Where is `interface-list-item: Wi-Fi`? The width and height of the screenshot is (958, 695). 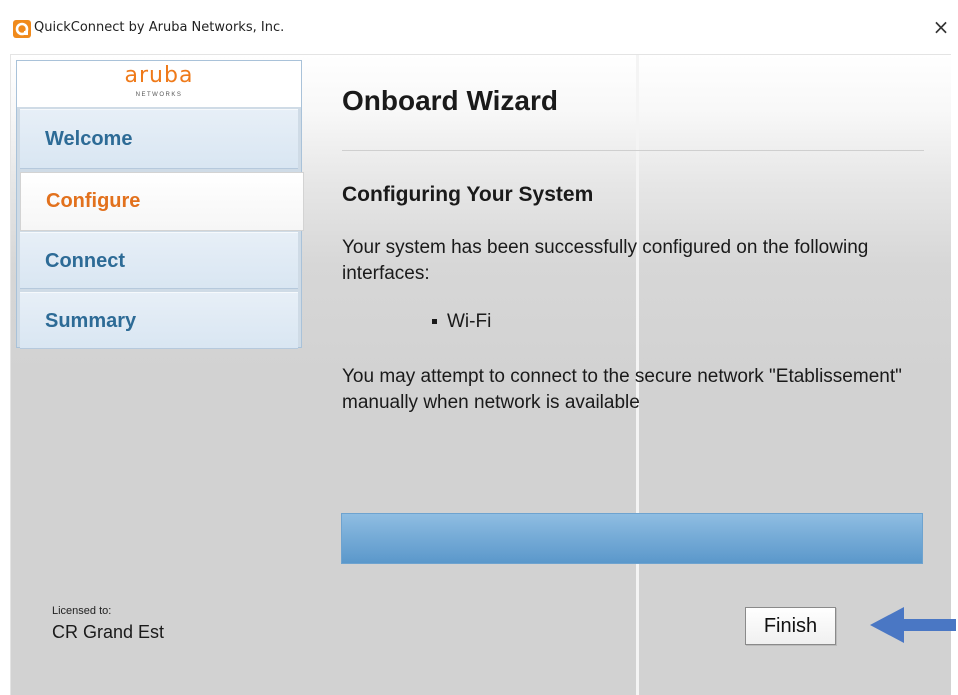
interface-list-item: Wi-Fi is located at coordinates (461, 322).